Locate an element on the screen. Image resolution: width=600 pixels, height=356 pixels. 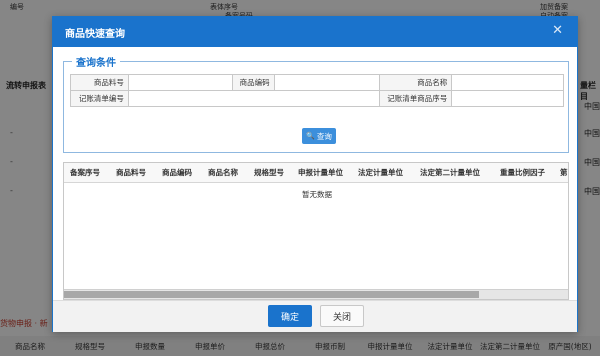
query-button-label: 查询 is located at coordinates (324, 136).